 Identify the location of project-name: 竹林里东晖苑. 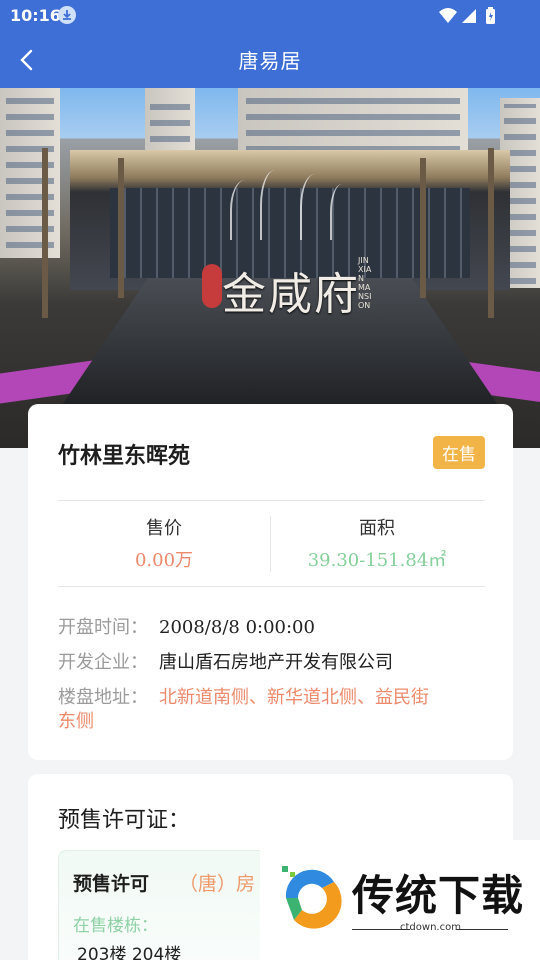
(124, 456).